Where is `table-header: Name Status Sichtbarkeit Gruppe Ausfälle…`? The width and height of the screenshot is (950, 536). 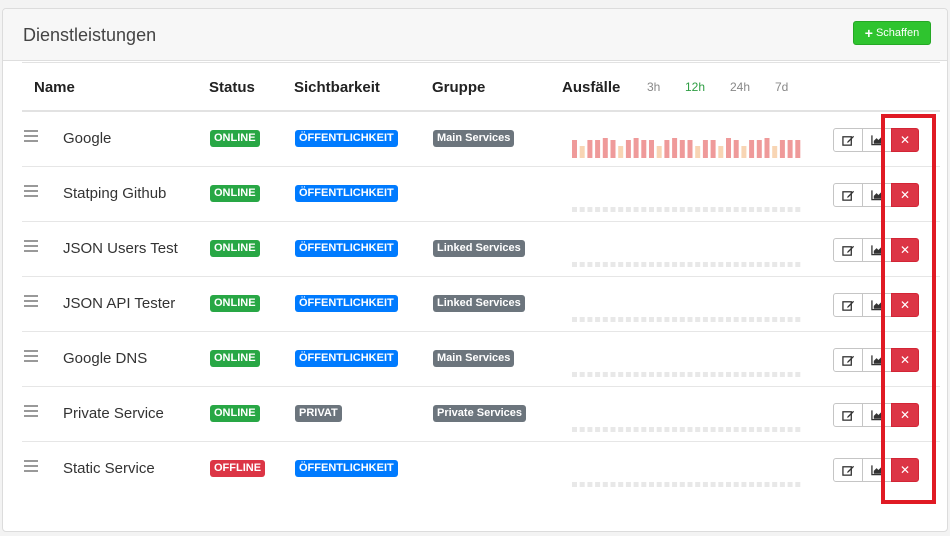 table-header: Name Status Sichtbarkeit Gruppe Ausfälle… is located at coordinates (481, 87).